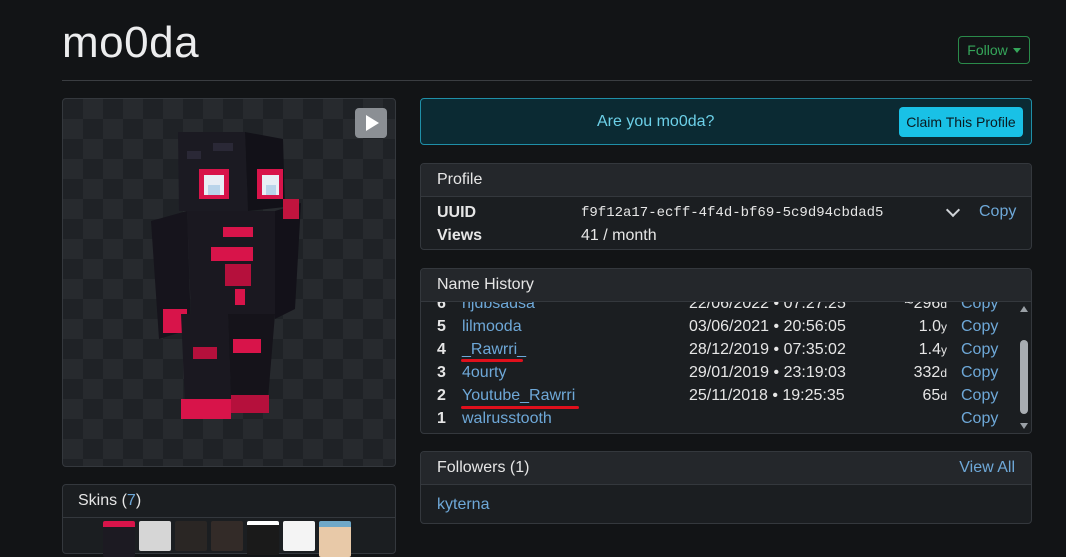 The image size is (1066, 557). Describe the element at coordinates (131, 500) in the screenshot. I see `skins-count-link: 7` at that location.